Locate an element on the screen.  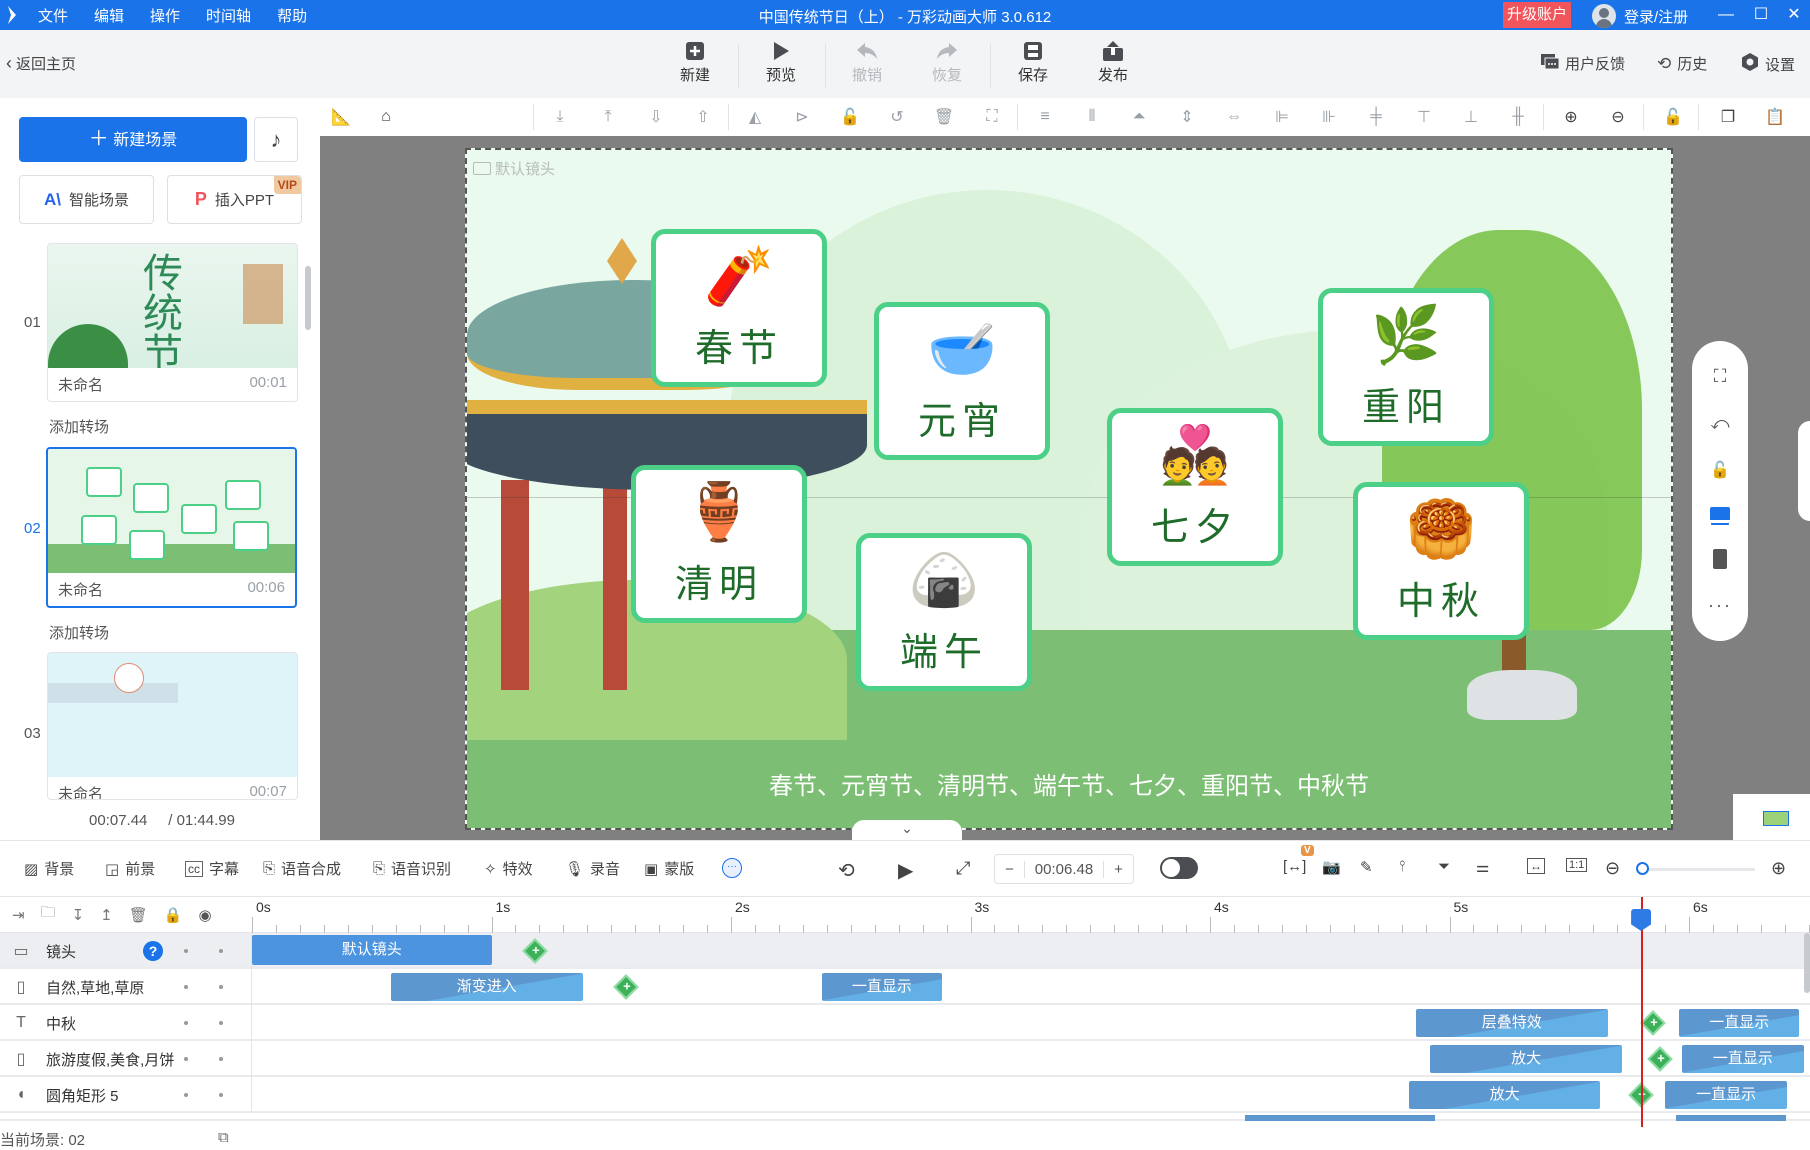
tts-button: ⎘ 语音合成 is located at coordinates (302, 868).